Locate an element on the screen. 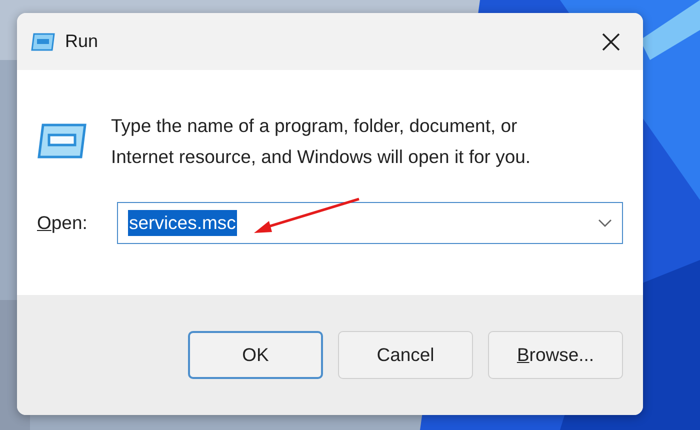  open-label: Open: is located at coordinates (62, 223).